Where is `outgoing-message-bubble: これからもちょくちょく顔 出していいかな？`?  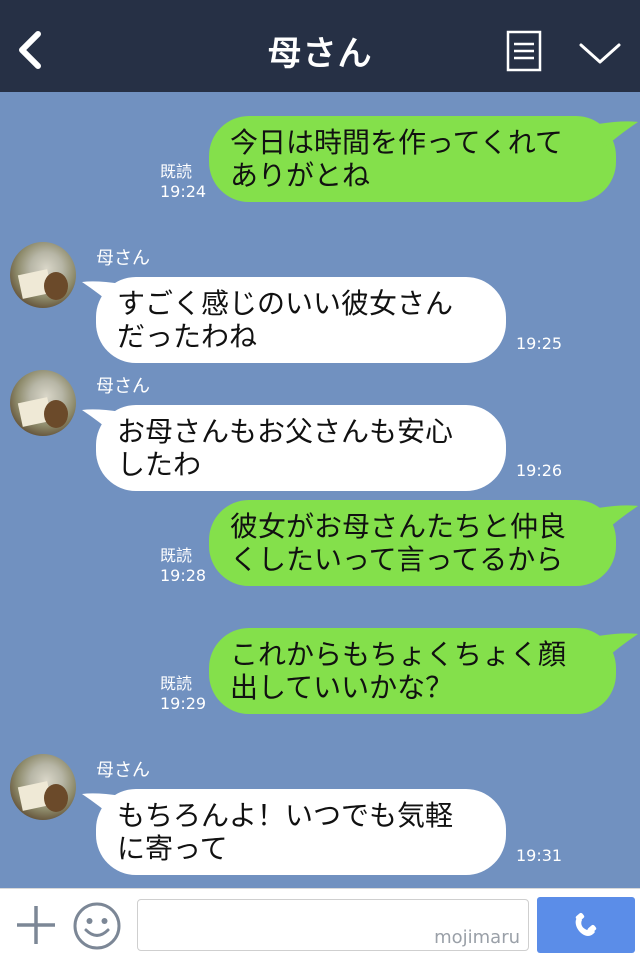
outgoing-message-bubble: これからもちょくちょく顔 出していいかな？ is located at coordinates (412, 671).